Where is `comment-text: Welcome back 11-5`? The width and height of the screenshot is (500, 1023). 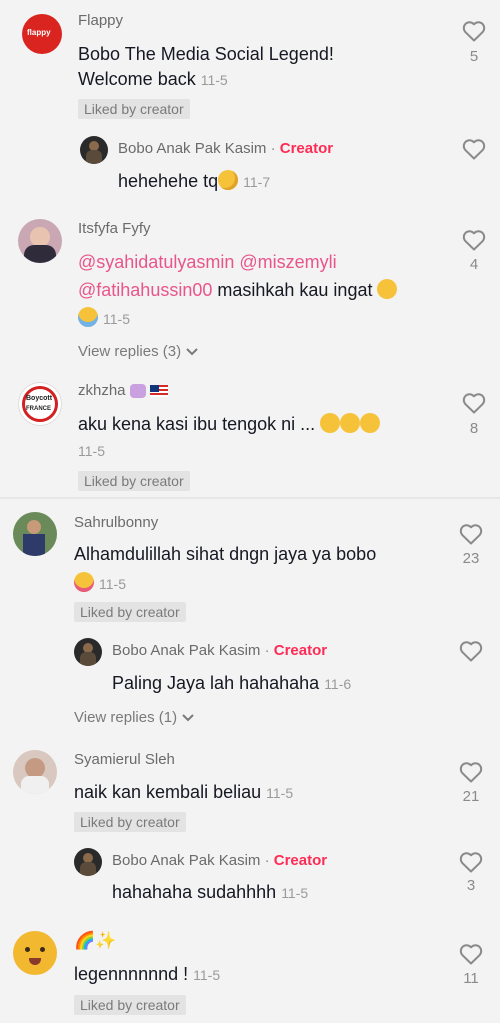 comment-text: Welcome back 11-5 is located at coordinates (153, 79).